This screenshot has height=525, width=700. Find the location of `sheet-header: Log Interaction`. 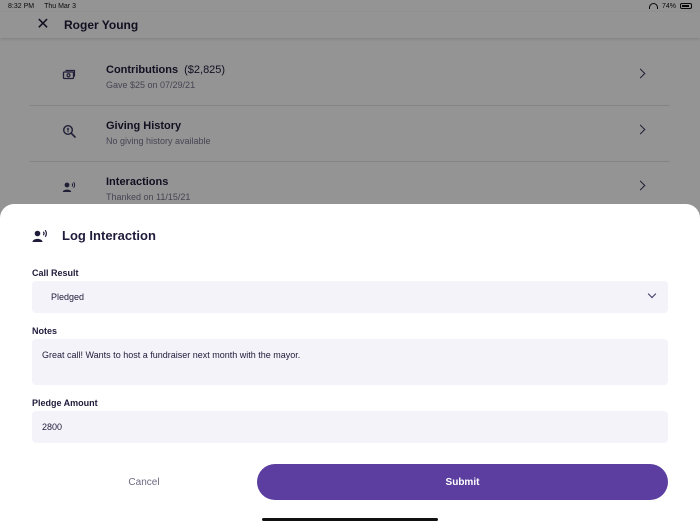

sheet-header: Log Interaction is located at coordinates (94, 235).